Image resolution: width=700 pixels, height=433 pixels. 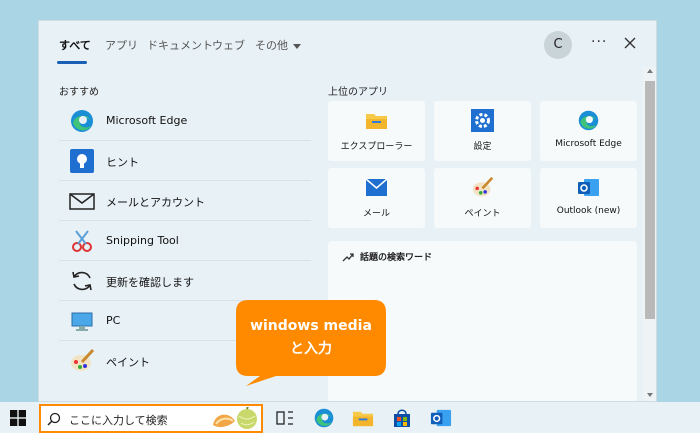 I want to click on tile-settings: 設定, so click(x=482, y=131).